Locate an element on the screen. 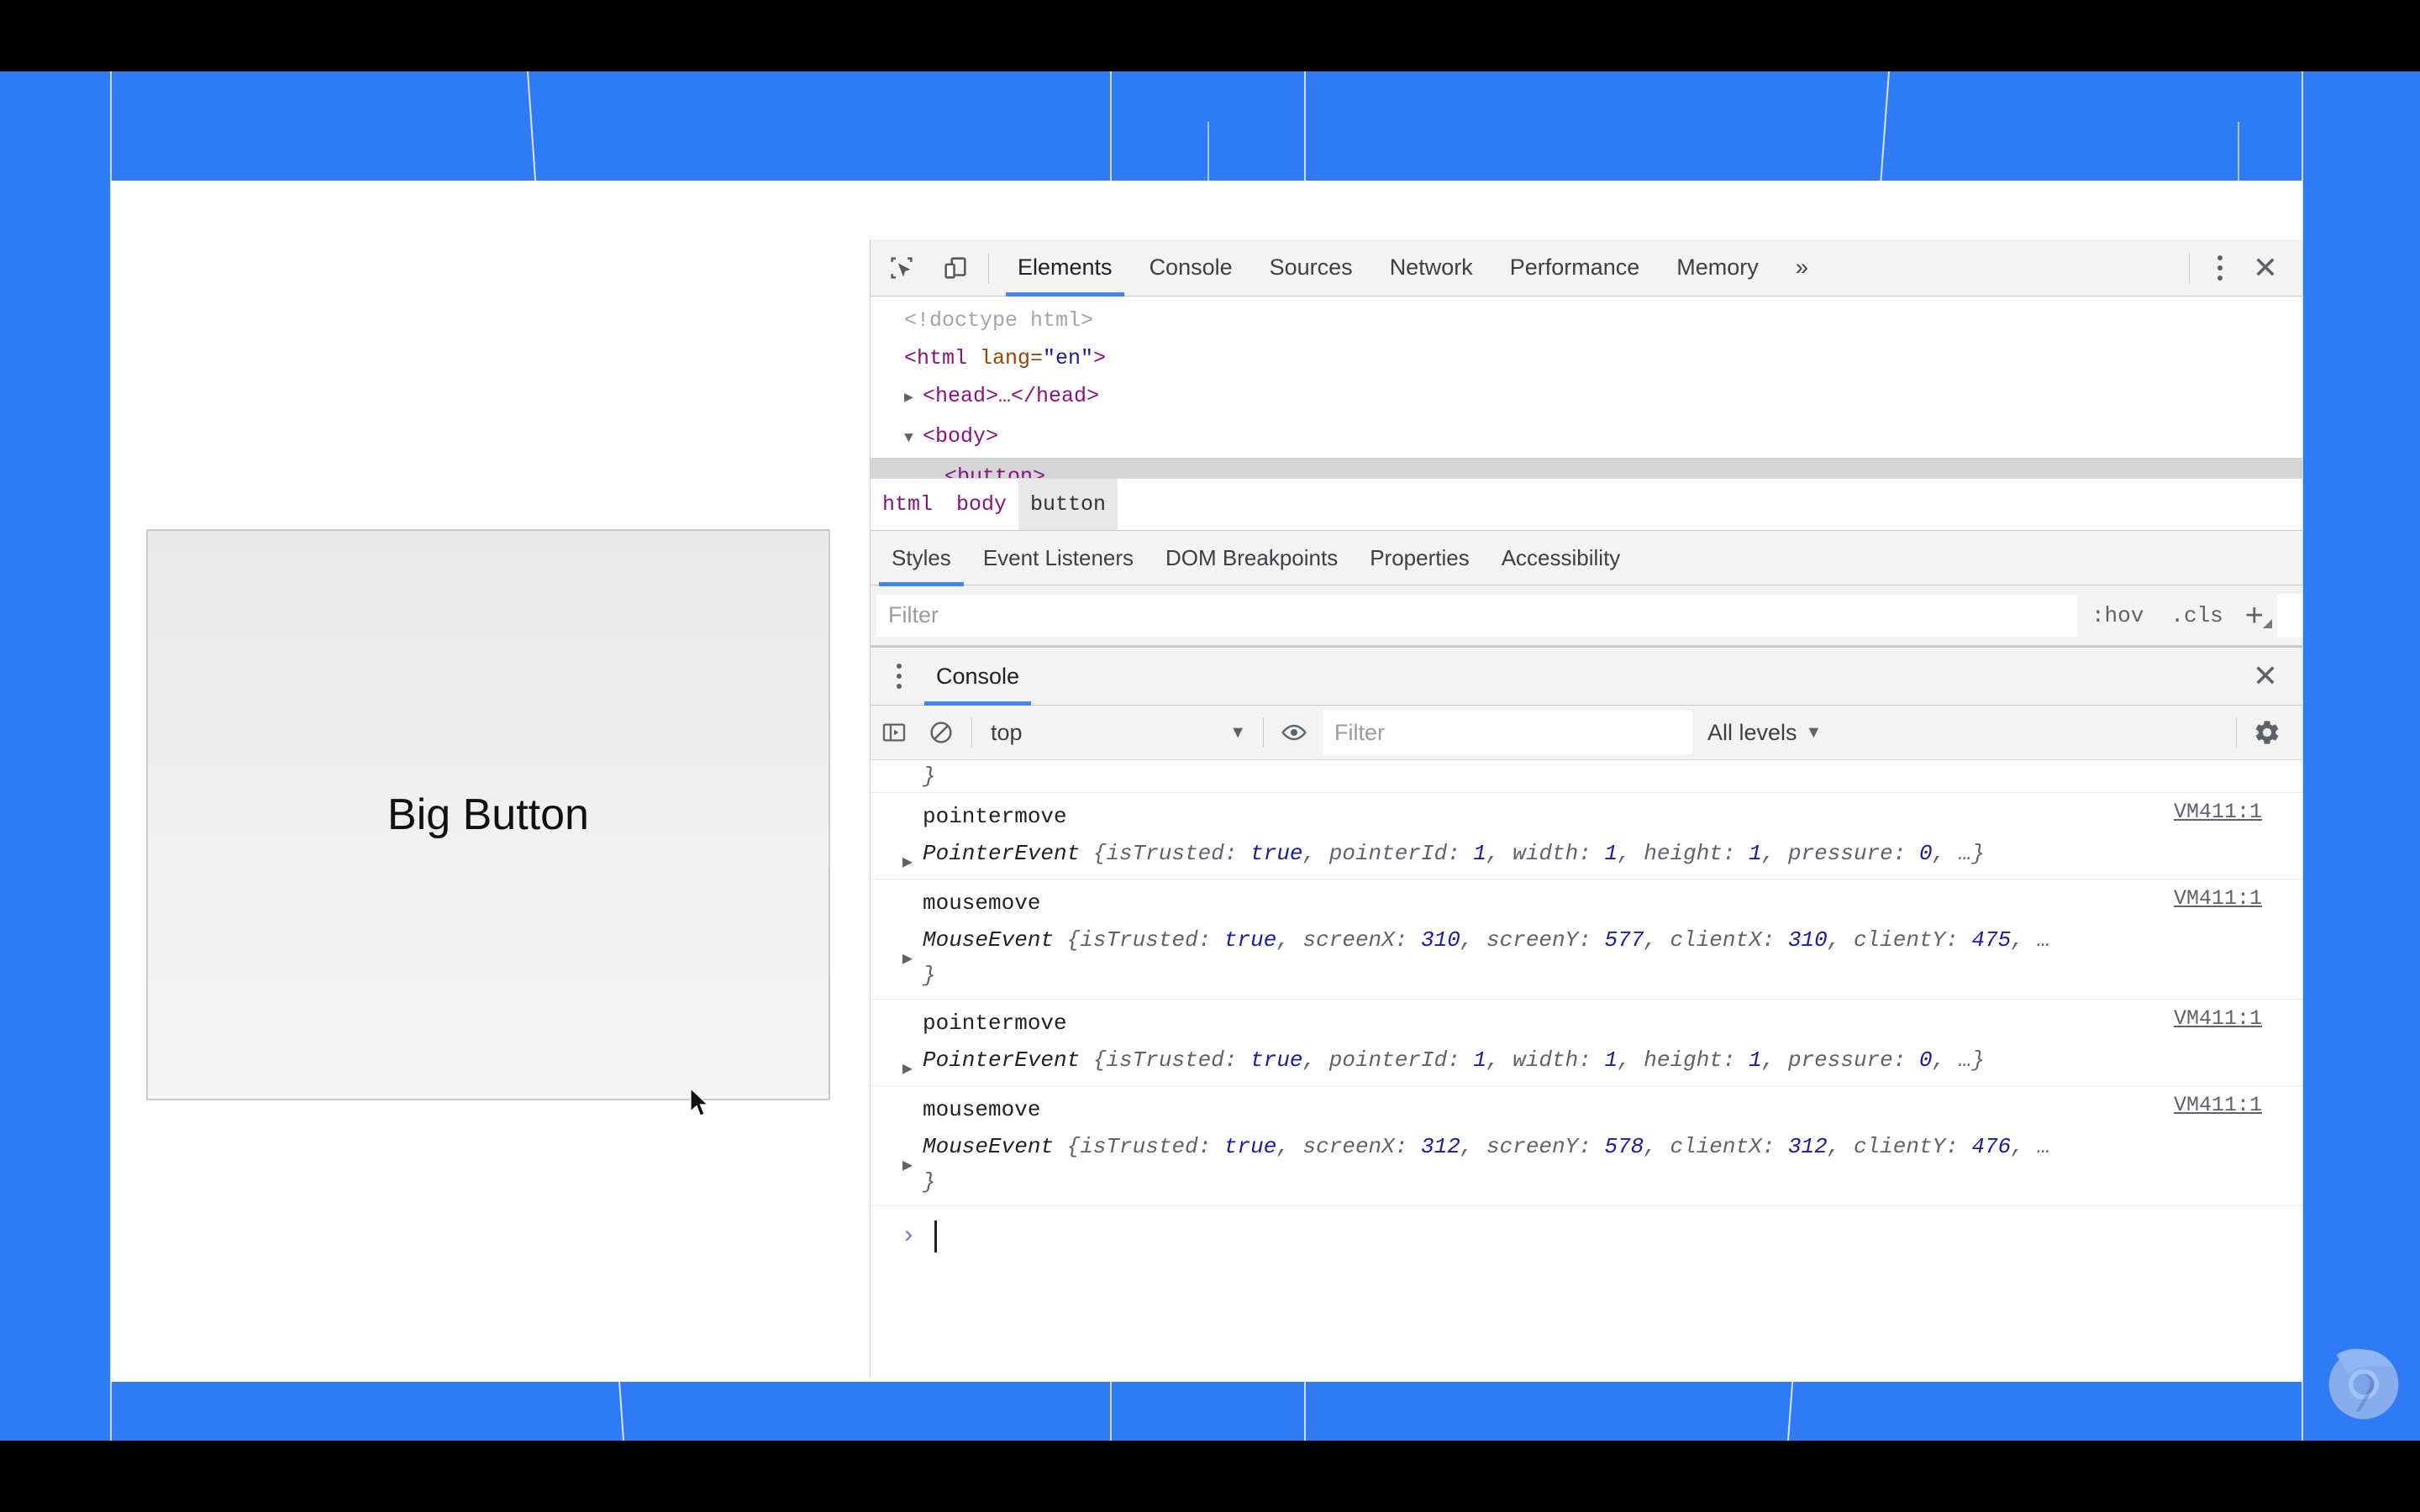 The image size is (2420, 1512). tab-styles: Styles is located at coordinates (922, 558).